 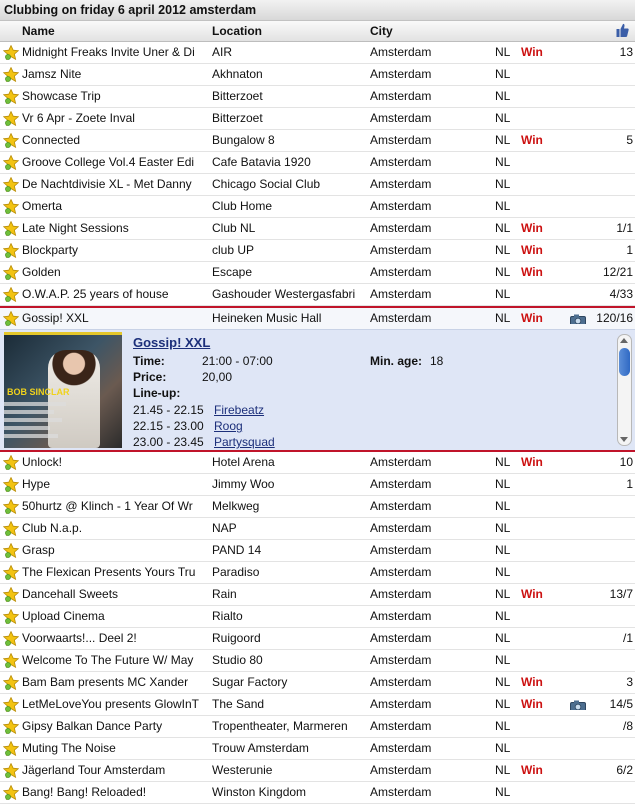 I want to click on event-name: The Flexican Presents Yours Tru, so click(x=114, y=572).